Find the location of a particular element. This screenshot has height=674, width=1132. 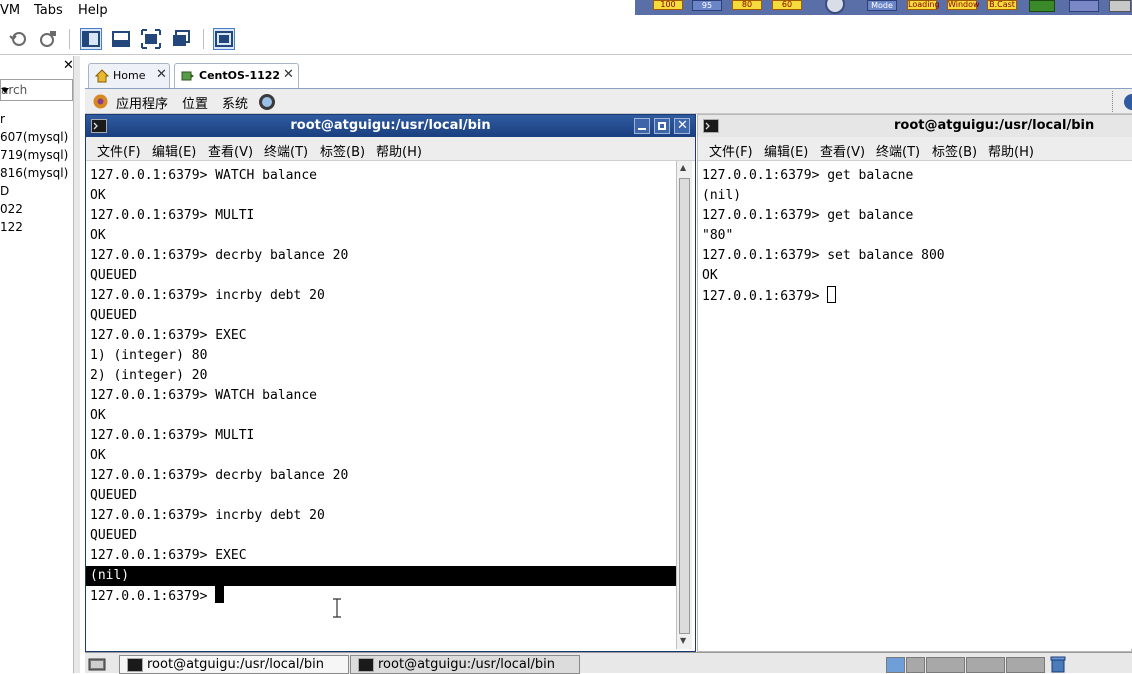

terminal-title-bar: root@atguigu:/usr/local/bin ✕ is located at coordinates (390, 126).